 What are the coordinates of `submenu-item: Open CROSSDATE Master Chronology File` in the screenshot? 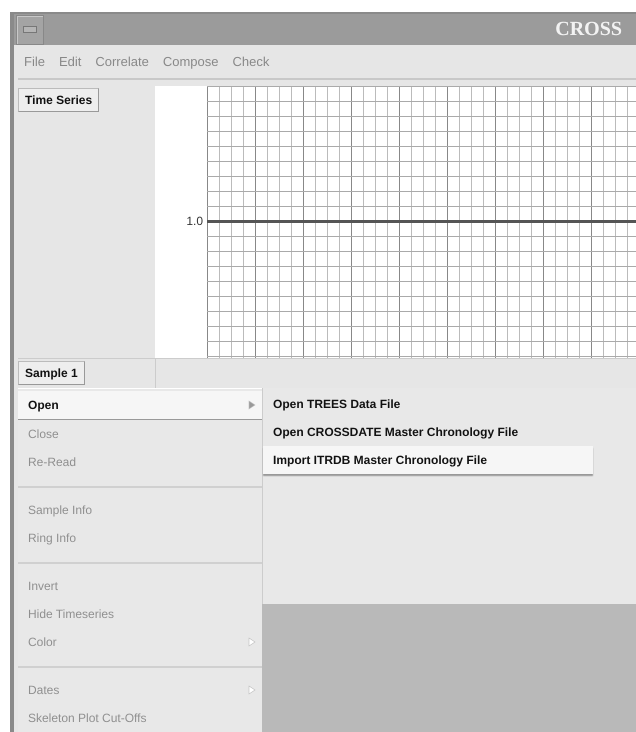 It's located at (428, 432).